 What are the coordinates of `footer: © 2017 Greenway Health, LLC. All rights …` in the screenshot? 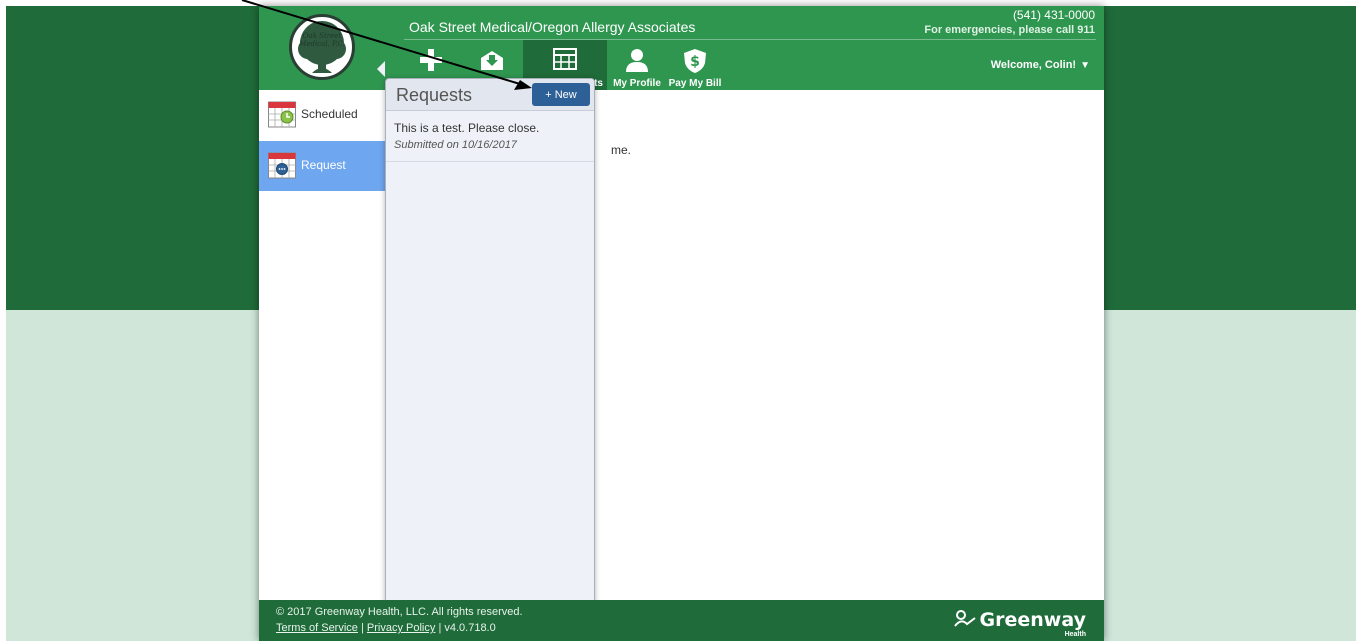 It's located at (681, 620).